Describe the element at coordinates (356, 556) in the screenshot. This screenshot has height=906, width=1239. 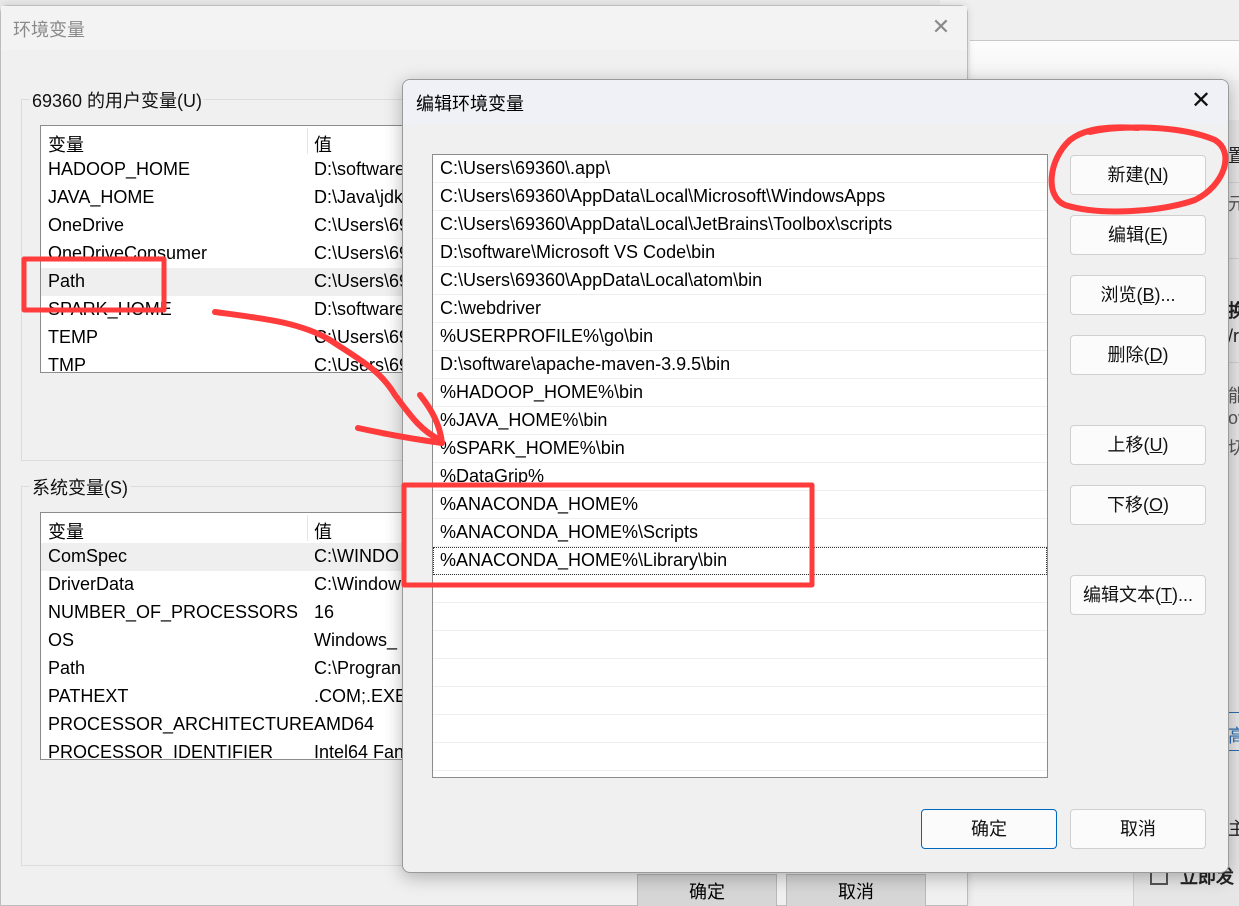
I see `variable-value: C:\WINDO` at that location.